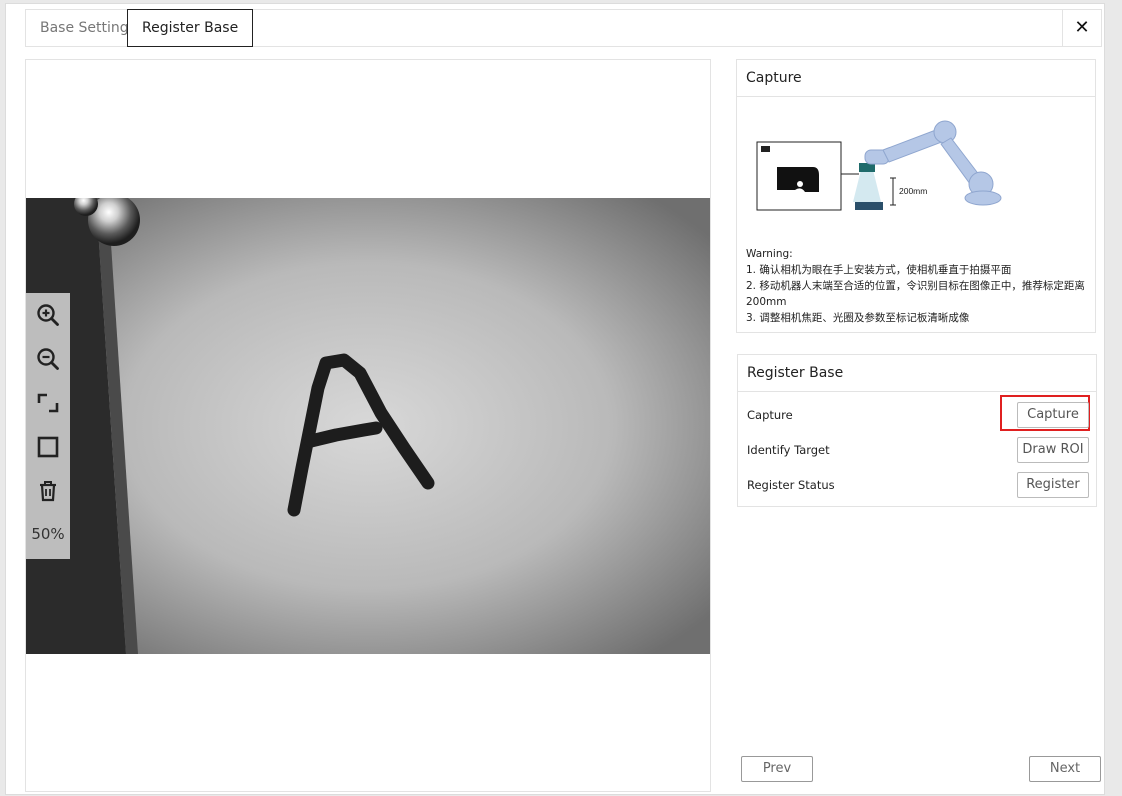 This screenshot has height=796, width=1122. What do you see at coordinates (770, 415) in the screenshot?
I see `capture-row-label: Capture` at bounding box center [770, 415].